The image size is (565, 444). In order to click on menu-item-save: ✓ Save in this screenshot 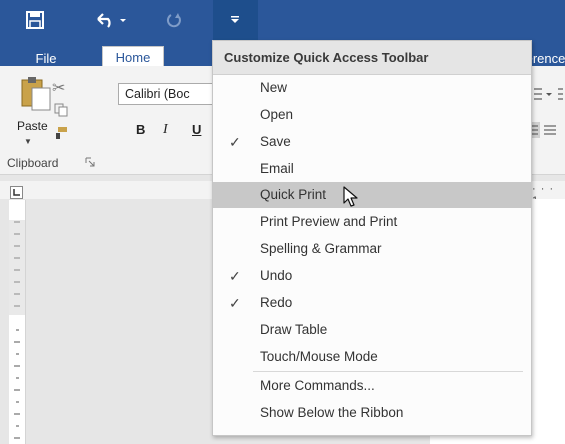, I will do `click(372, 142)`.